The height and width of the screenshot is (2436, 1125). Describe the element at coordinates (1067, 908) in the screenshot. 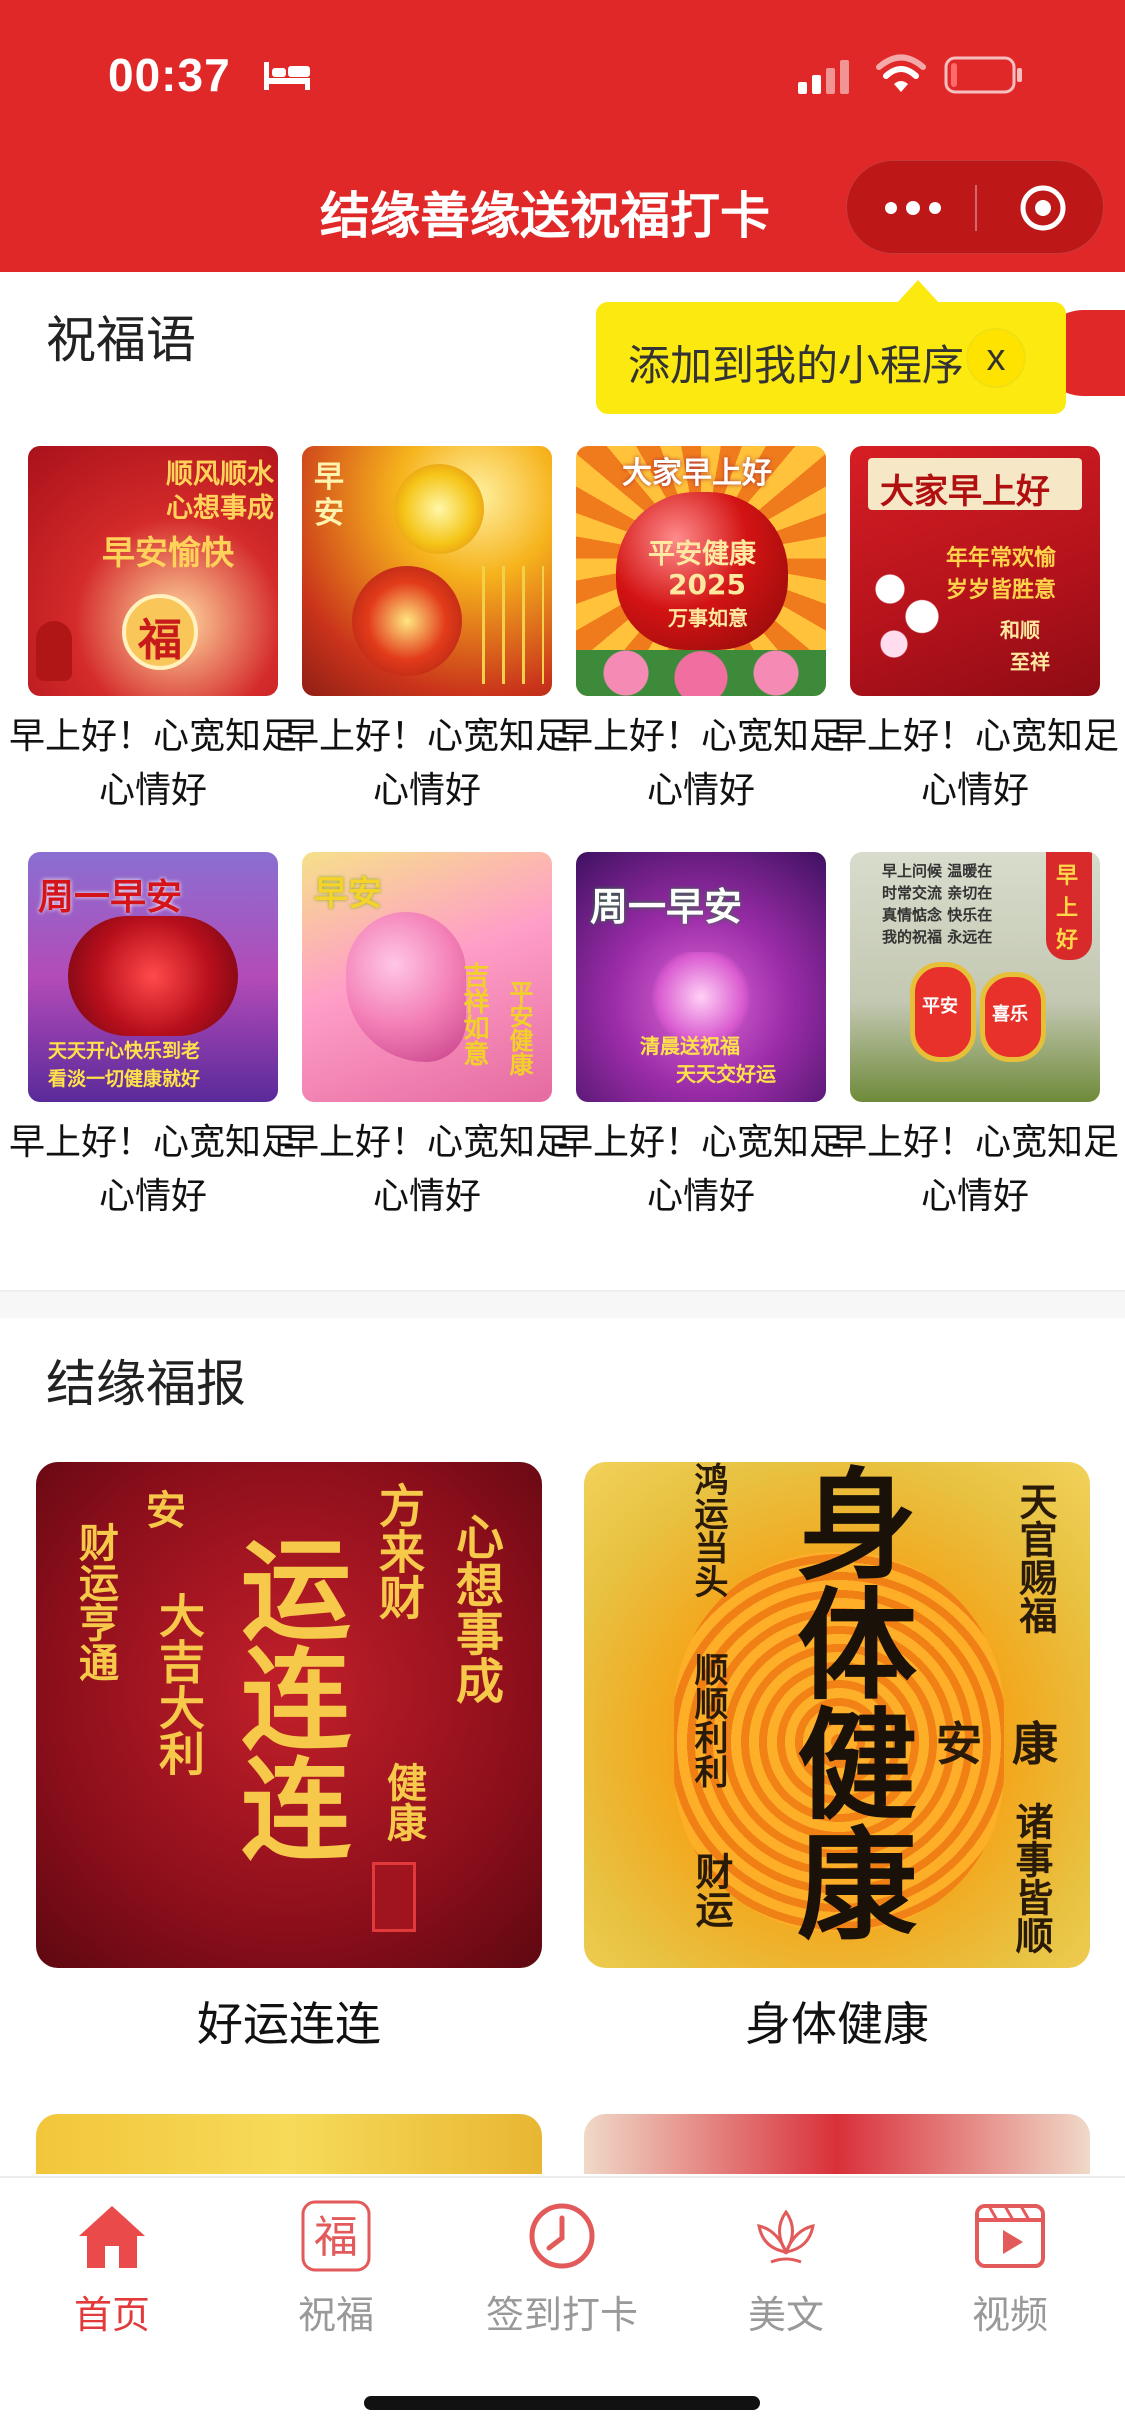

I see `image-text: 上` at that location.